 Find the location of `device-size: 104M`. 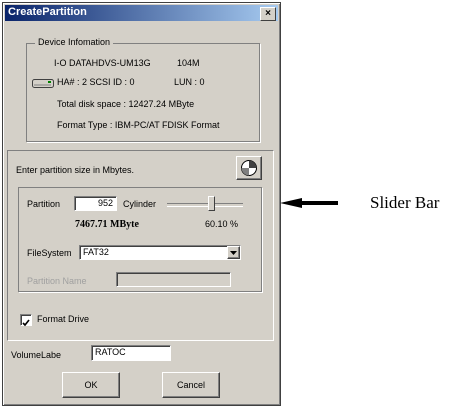

device-size: 104M is located at coordinates (188, 63).